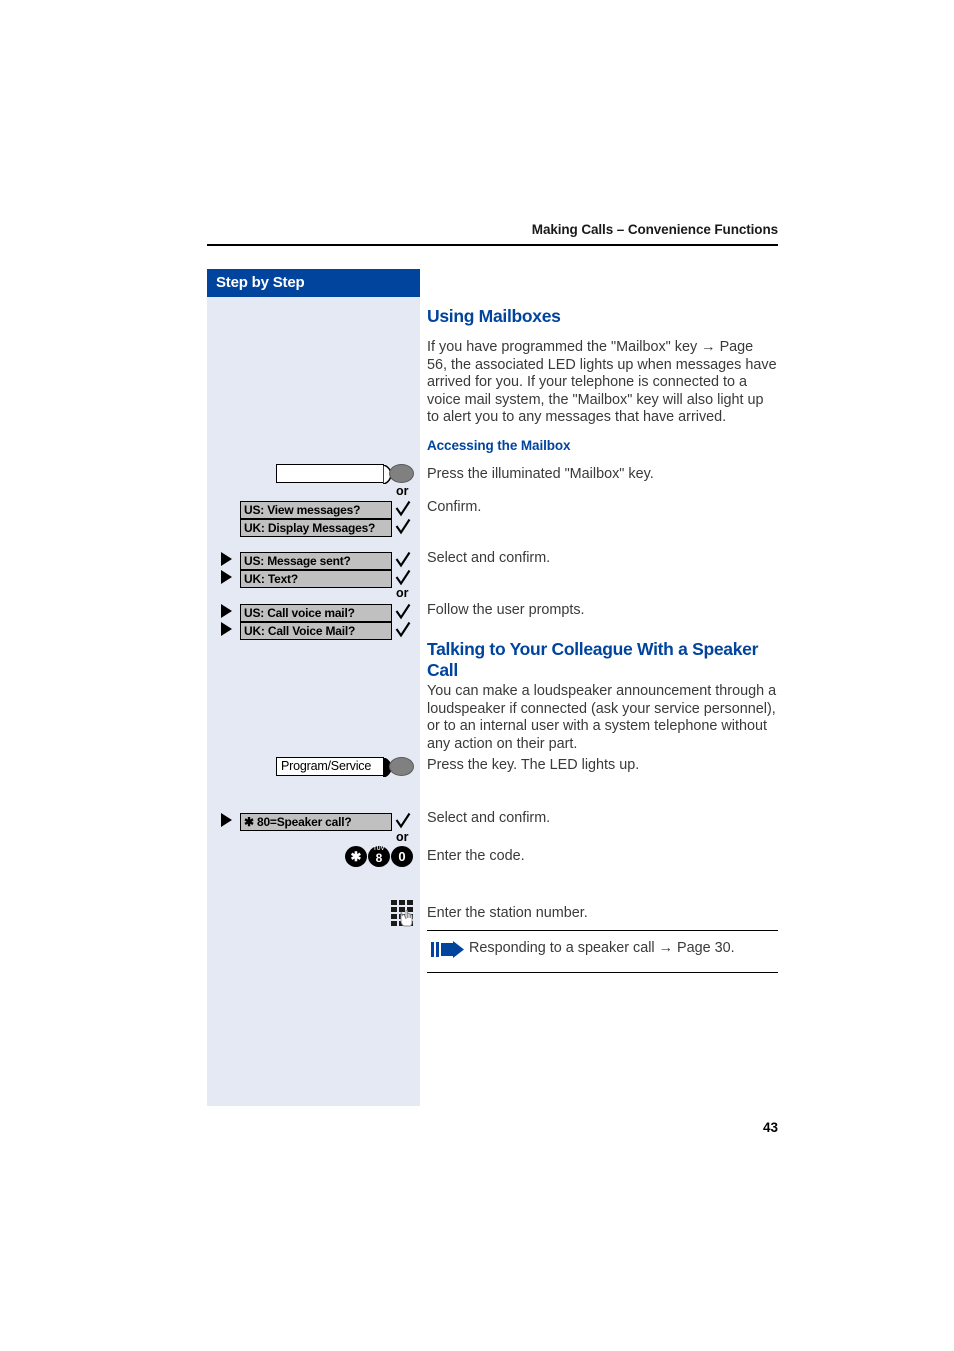 The width and height of the screenshot is (954, 1351). I want to click on note-arrow-icon, so click(448, 949).